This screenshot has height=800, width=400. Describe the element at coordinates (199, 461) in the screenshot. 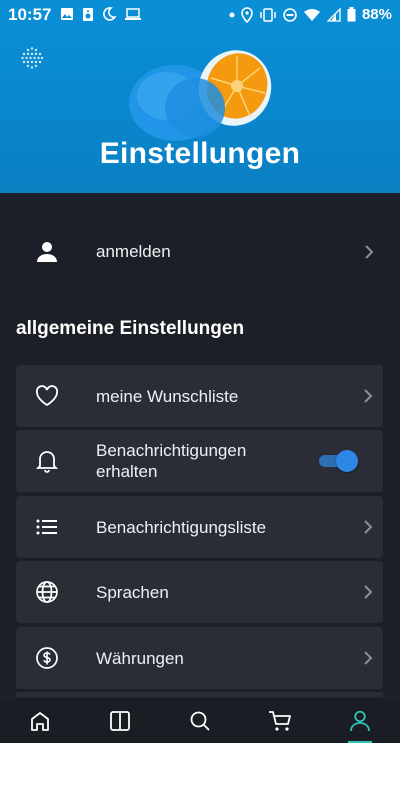

I see `notifications-item: Benachrichtigungen erhalten` at that location.